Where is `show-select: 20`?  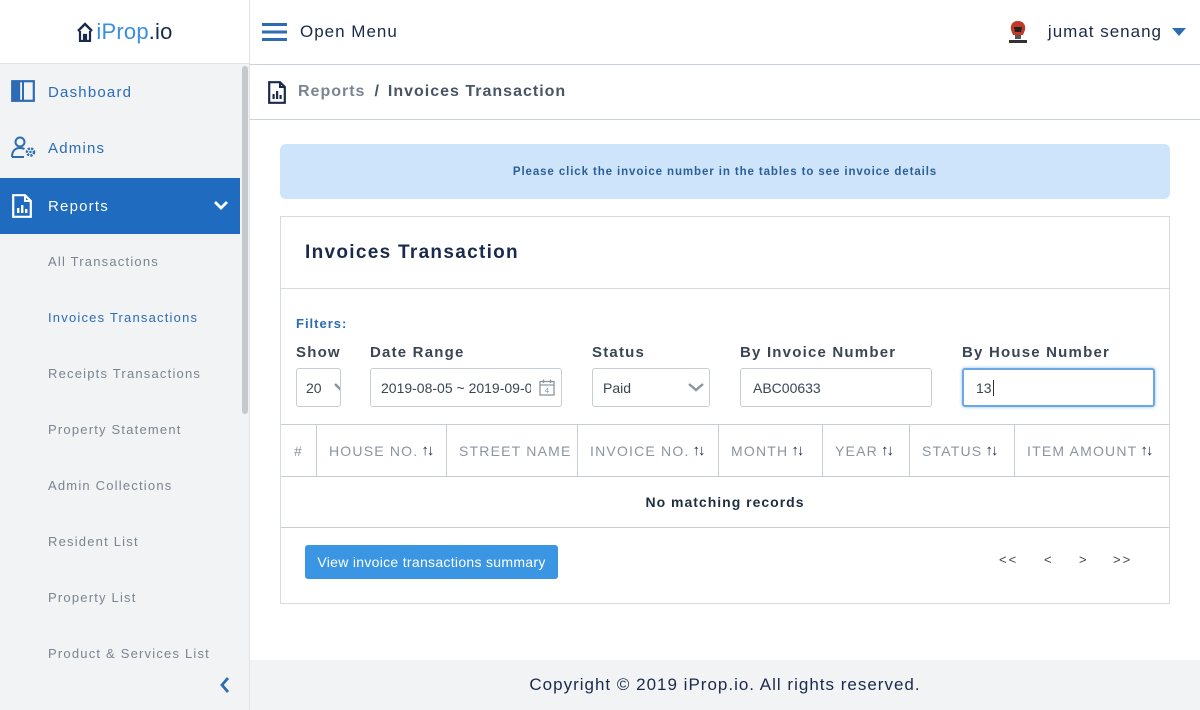 show-select: 20 is located at coordinates (318, 387).